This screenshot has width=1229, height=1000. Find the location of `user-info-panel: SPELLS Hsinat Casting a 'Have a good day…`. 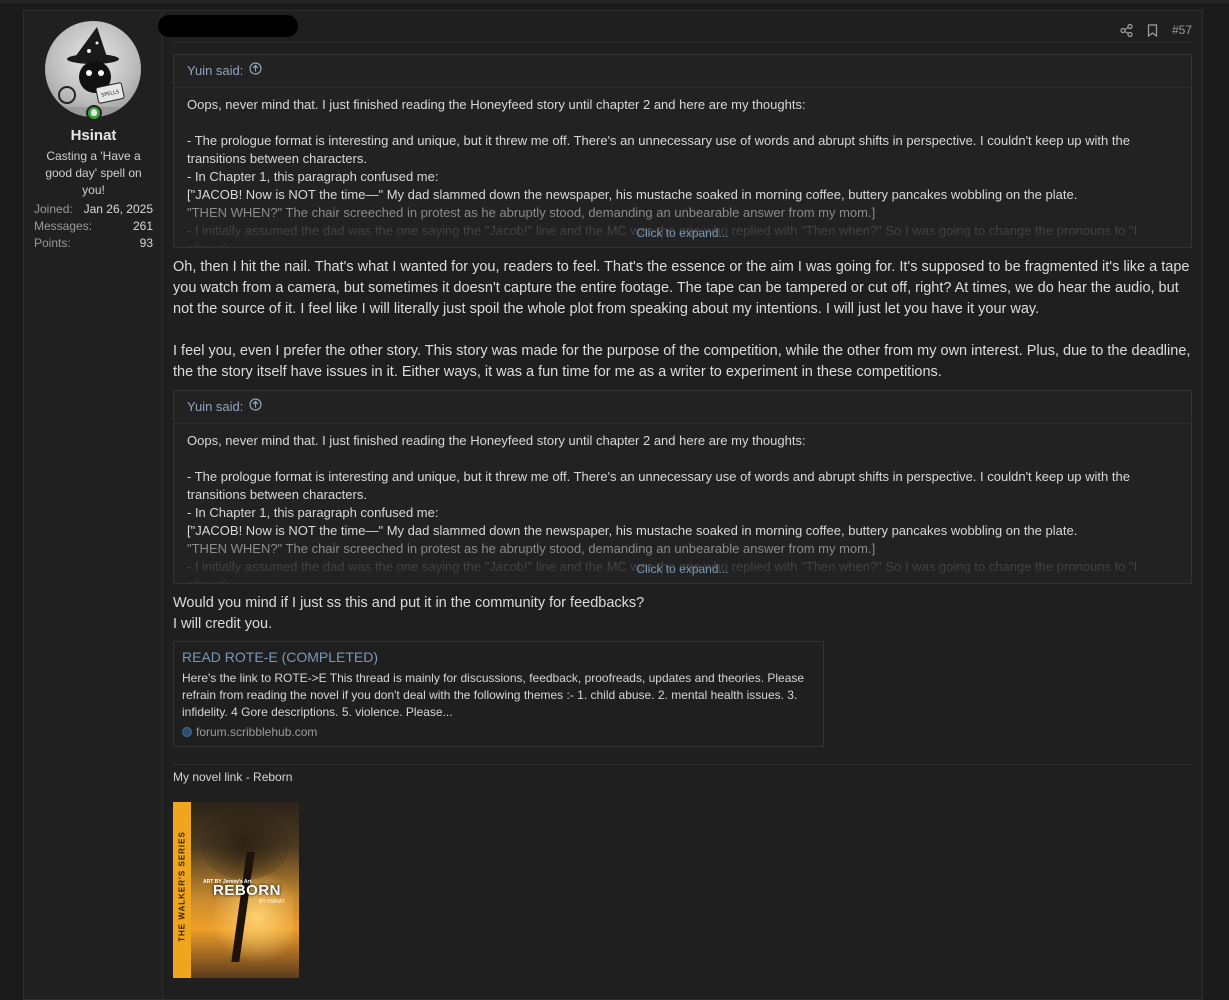

user-info-panel: SPELLS Hsinat Casting a 'Have a good day… is located at coordinates (93, 505).